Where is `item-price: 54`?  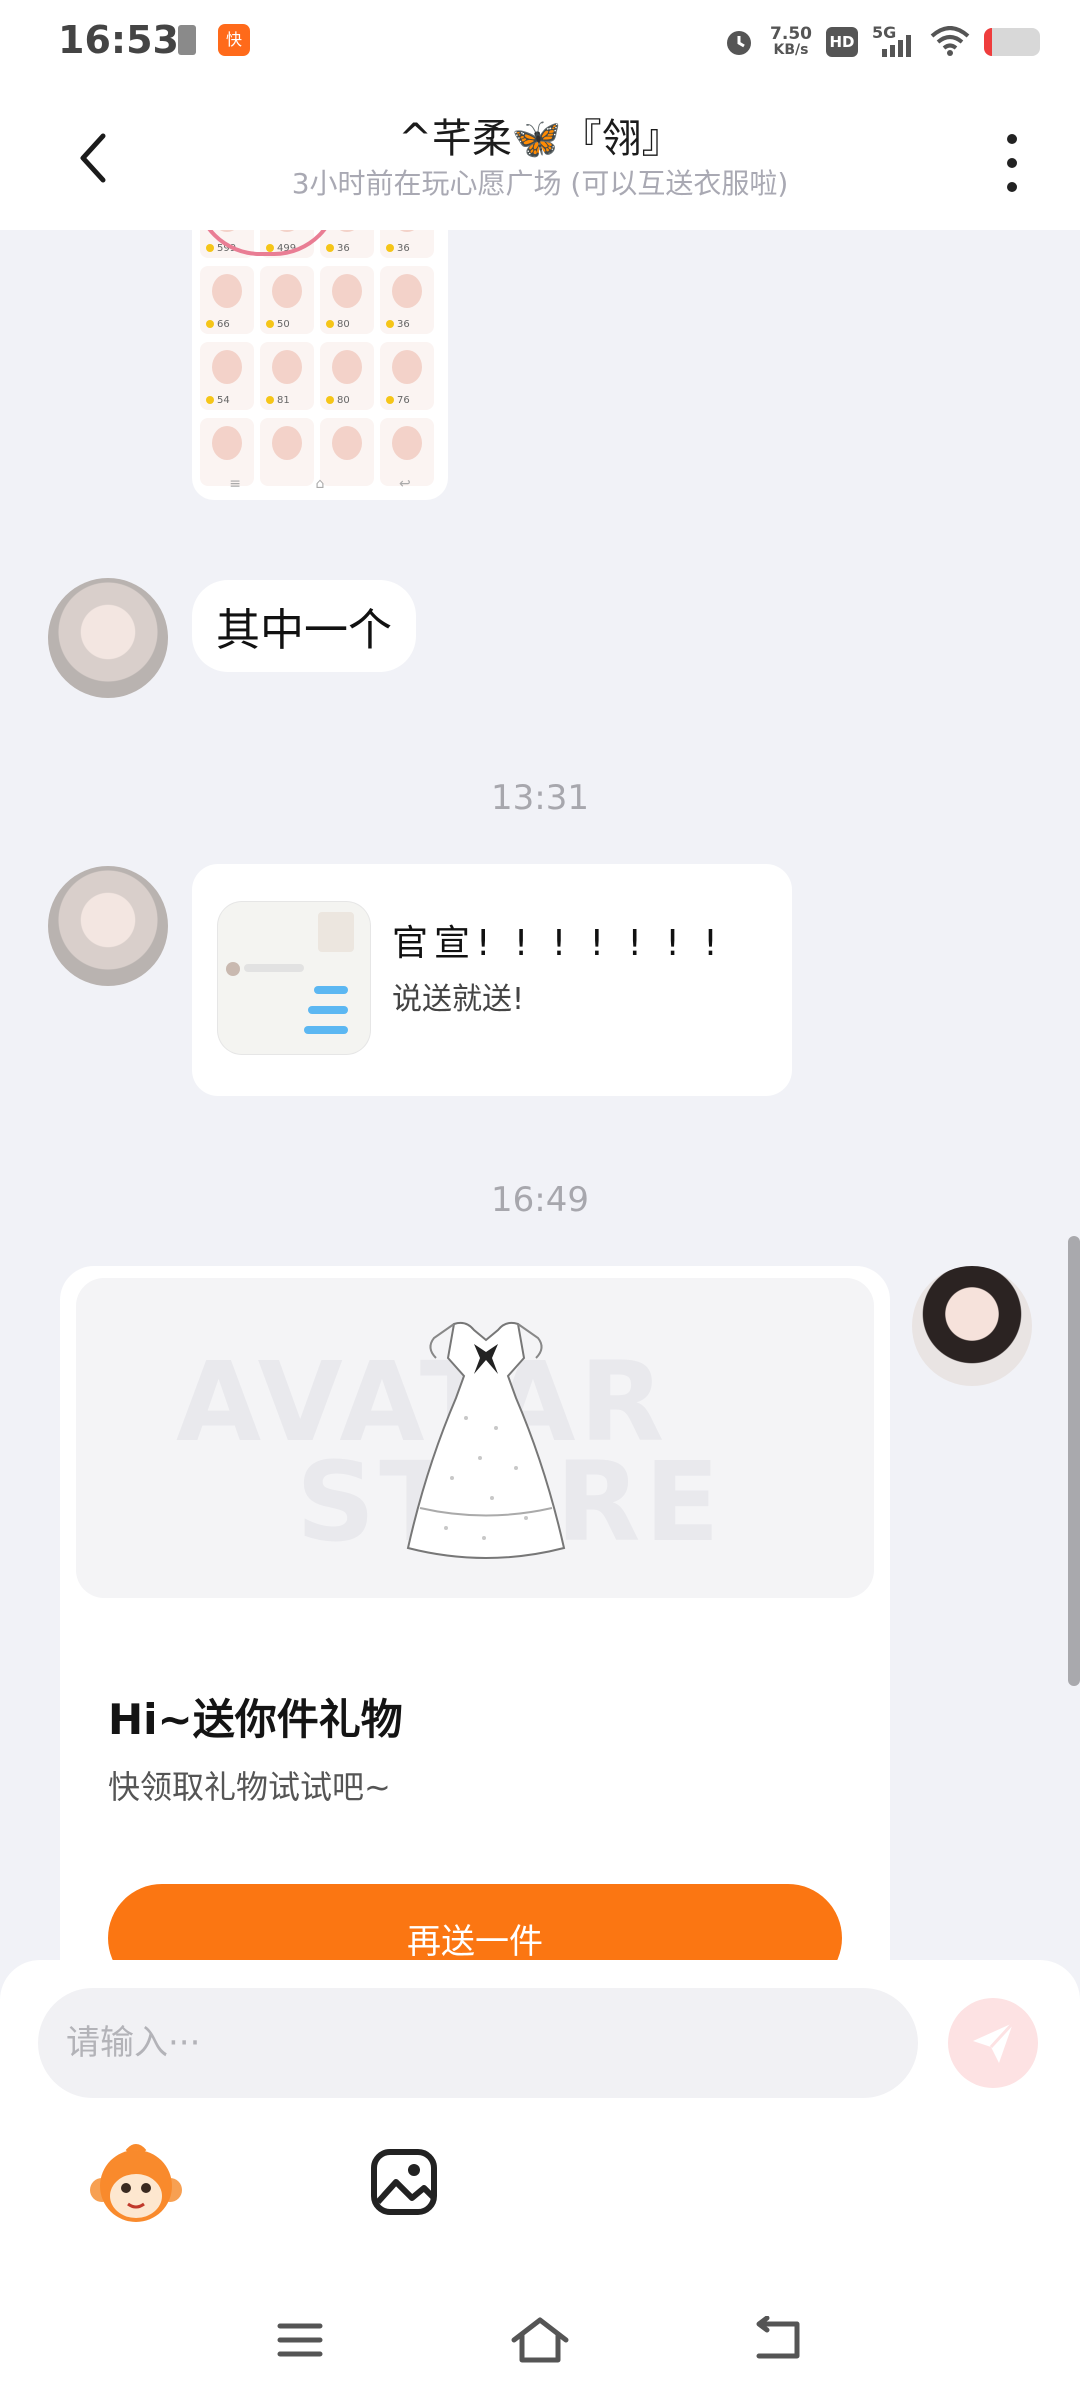
item-price: 54 is located at coordinates (218, 400).